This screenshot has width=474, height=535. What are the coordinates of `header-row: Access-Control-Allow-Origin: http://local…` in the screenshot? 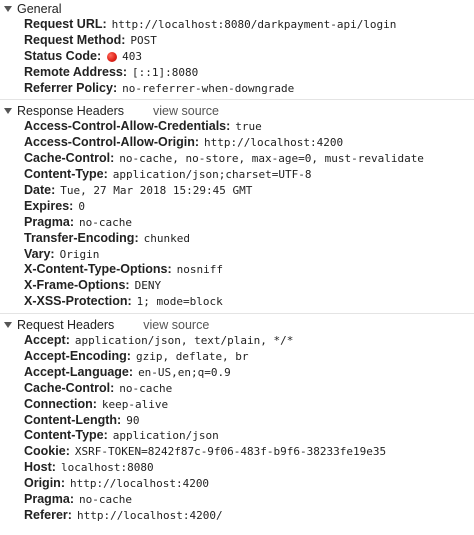 It's located at (249, 143).